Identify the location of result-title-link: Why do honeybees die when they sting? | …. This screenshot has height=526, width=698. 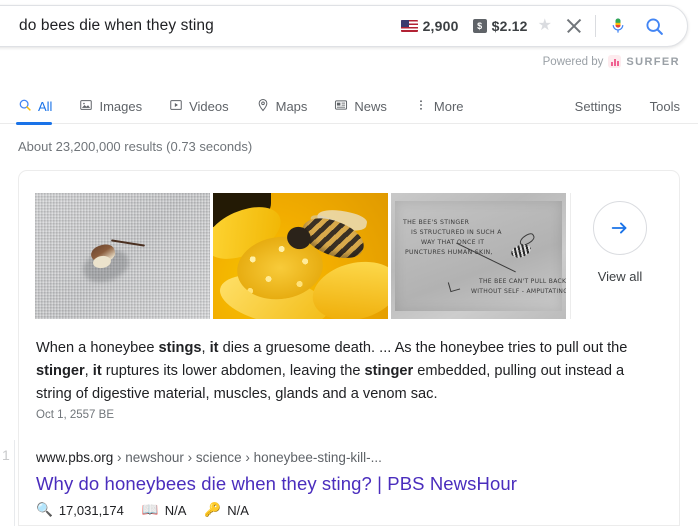
(276, 484).